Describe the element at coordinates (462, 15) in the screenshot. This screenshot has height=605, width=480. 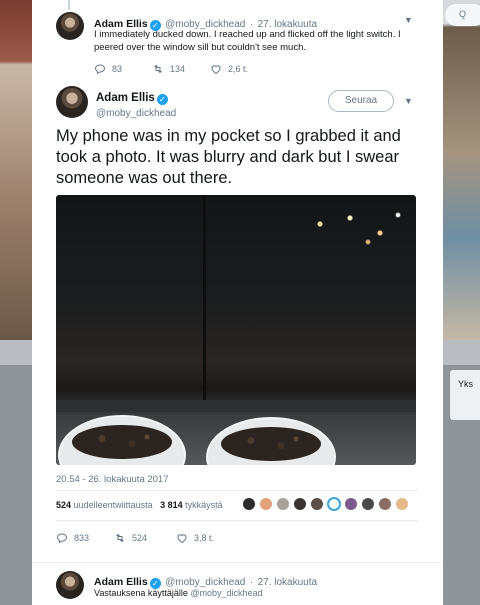
I see `background-search-hint: Q` at that location.